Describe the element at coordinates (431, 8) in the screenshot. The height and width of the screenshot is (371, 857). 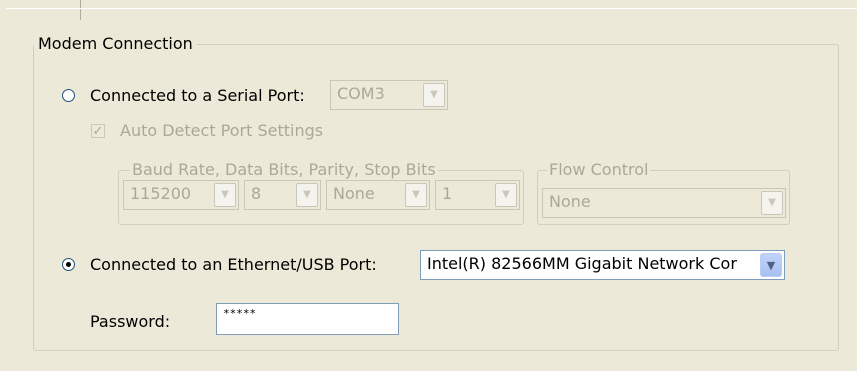
I see `top-border-line` at that location.